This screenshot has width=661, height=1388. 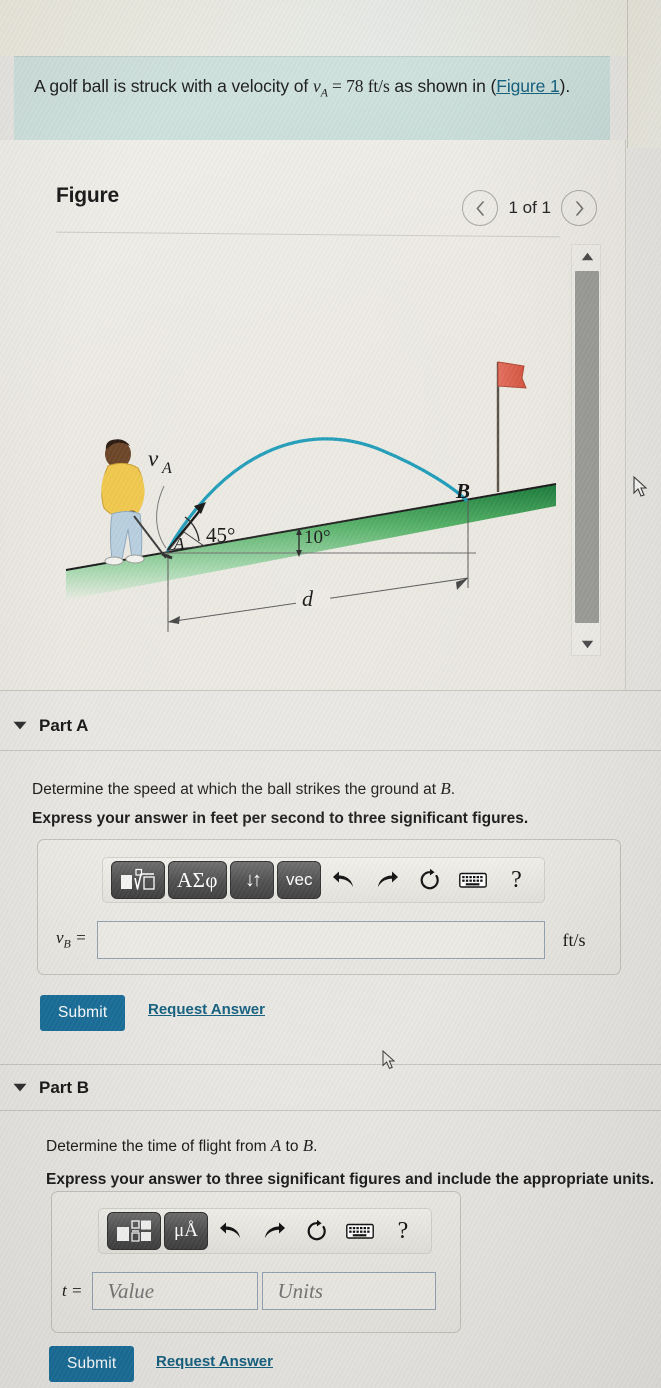 I want to click on greek-key-label: ΑΣφ, so click(x=198, y=879).